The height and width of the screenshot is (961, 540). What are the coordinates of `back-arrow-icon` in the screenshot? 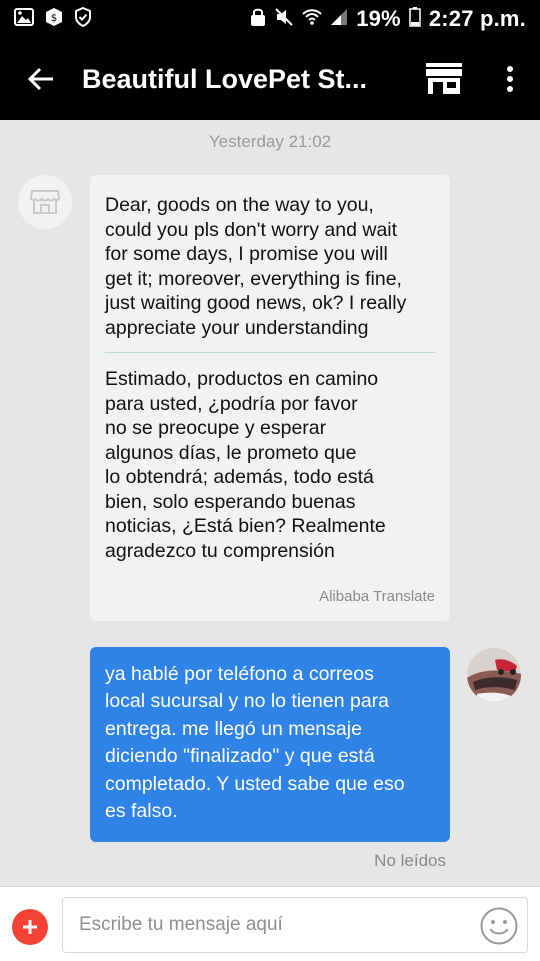 It's located at (40, 79).